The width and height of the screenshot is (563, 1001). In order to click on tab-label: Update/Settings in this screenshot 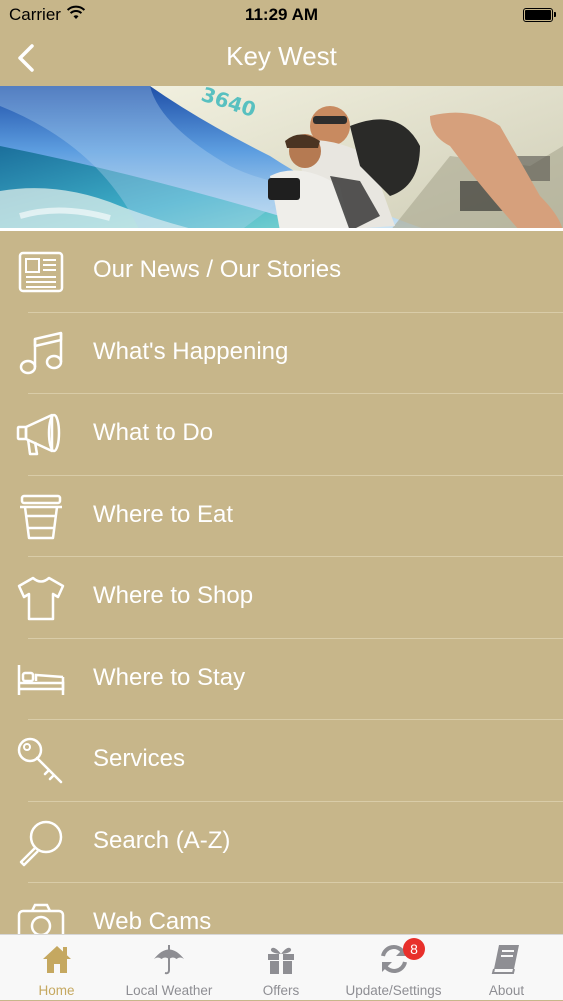, I will do `click(393, 990)`.